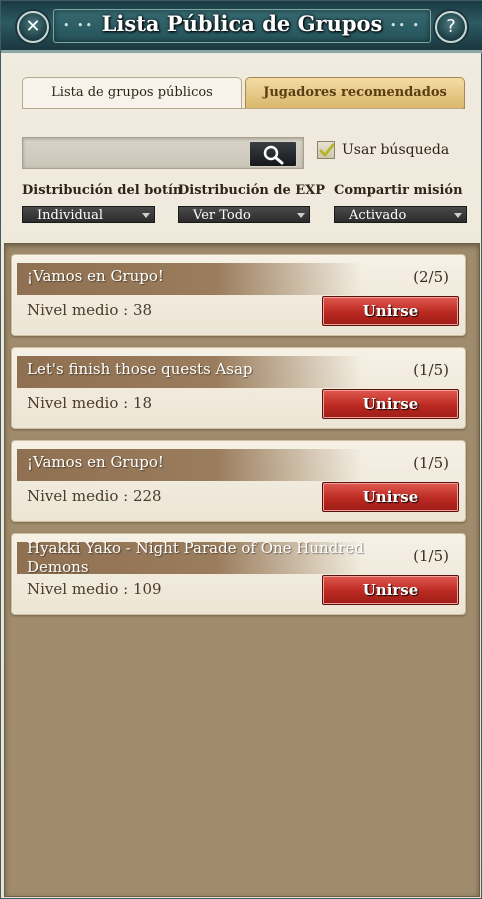 The image size is (482, 899). Describe the element at coordinates (94, 589) in the screenshot. I see `group-average-level: Nivel medio : 109` at that location.